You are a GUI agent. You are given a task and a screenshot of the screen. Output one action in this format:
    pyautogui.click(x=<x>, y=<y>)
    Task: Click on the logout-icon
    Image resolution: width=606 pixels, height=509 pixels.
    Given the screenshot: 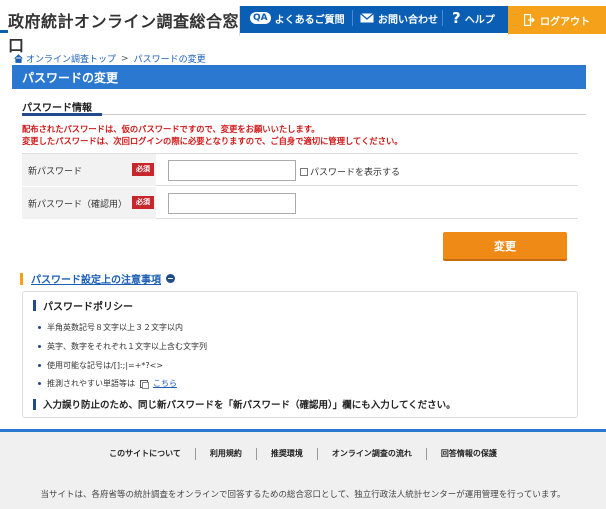 What is the action you would take?
    pyautogui.click(x=529, y=20)
    